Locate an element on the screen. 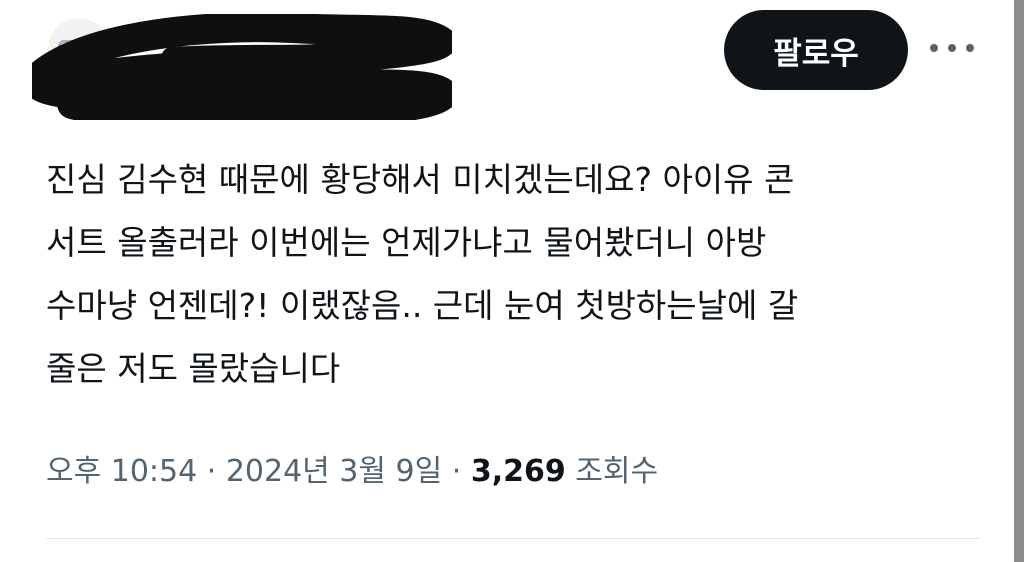  follow-button: 팔로우 is located at coordinates (816, 50).